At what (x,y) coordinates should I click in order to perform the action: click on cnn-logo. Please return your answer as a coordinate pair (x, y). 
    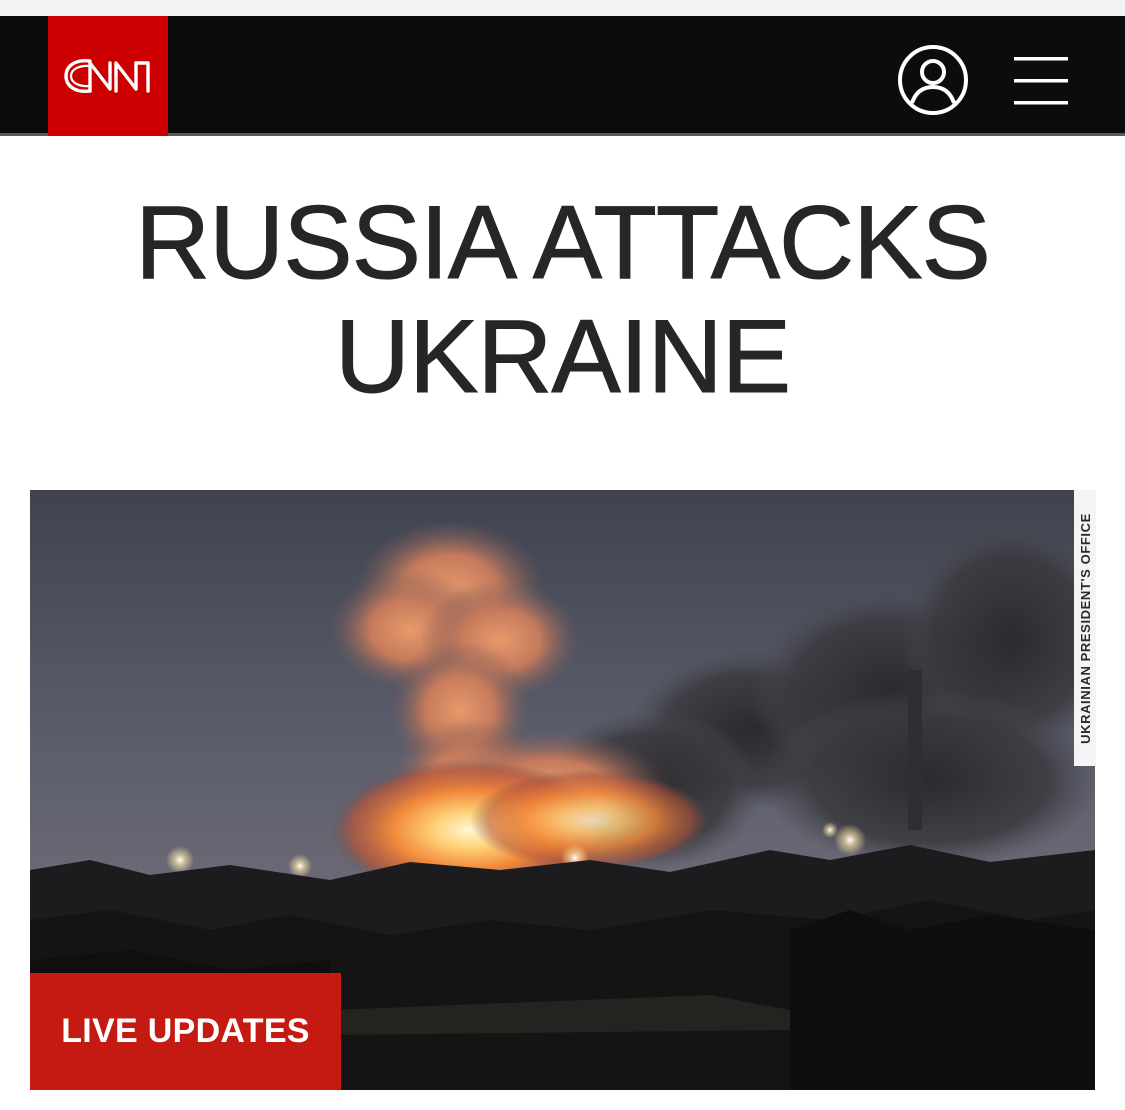
    Looking at the image, I should click on (108, 76).